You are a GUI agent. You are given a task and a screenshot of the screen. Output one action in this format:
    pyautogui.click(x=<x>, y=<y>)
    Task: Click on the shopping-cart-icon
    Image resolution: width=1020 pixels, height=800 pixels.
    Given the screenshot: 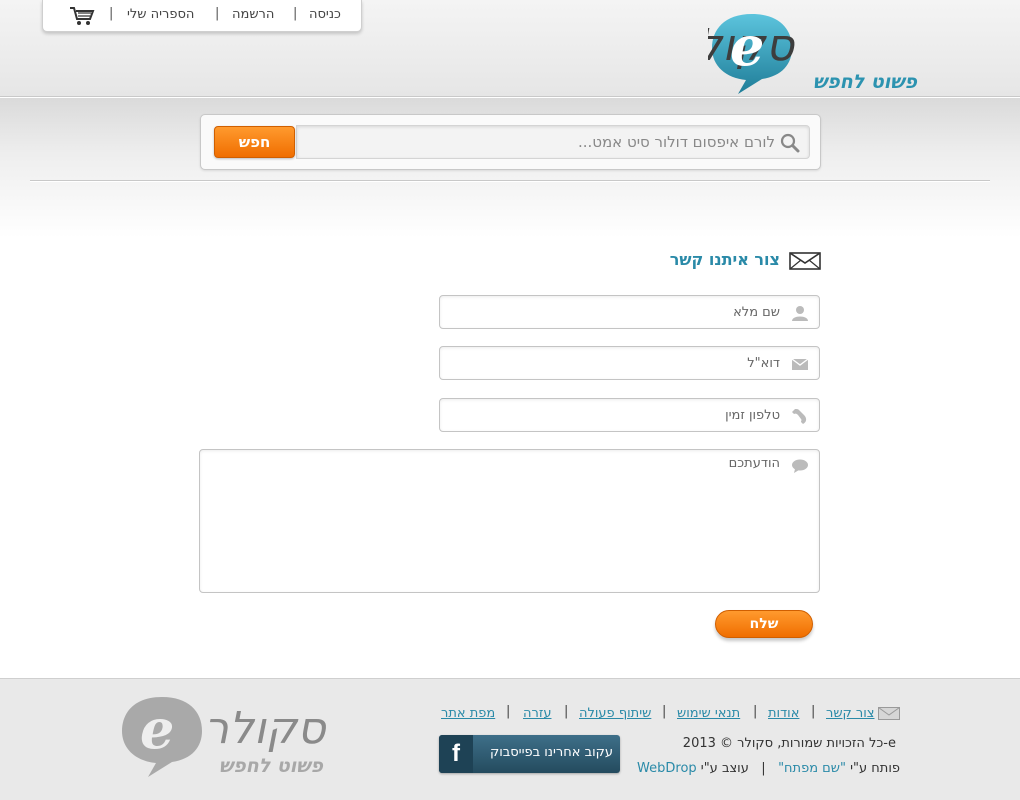 What is the action you would take?
    pyautogui.click(x=82, y=16)
    